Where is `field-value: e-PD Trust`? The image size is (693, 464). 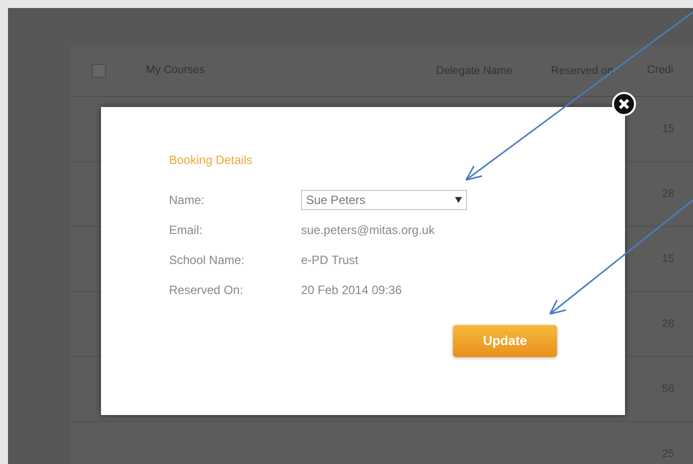 field-value: e-PD Trust is located at coordinates (329, 260).